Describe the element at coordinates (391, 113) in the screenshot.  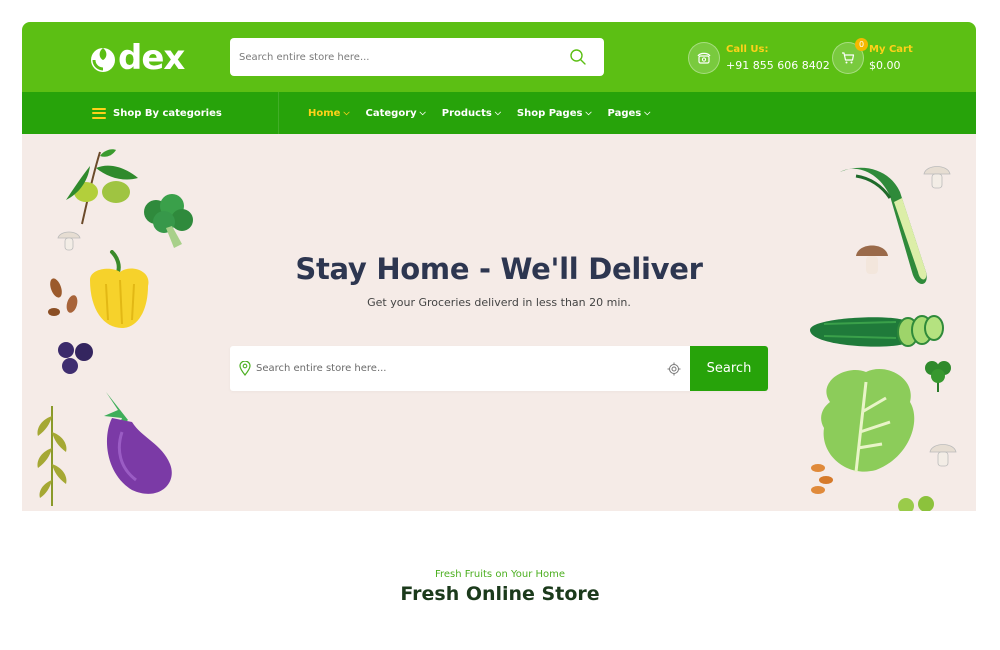
I see `nav-item-label: Category` at that location.